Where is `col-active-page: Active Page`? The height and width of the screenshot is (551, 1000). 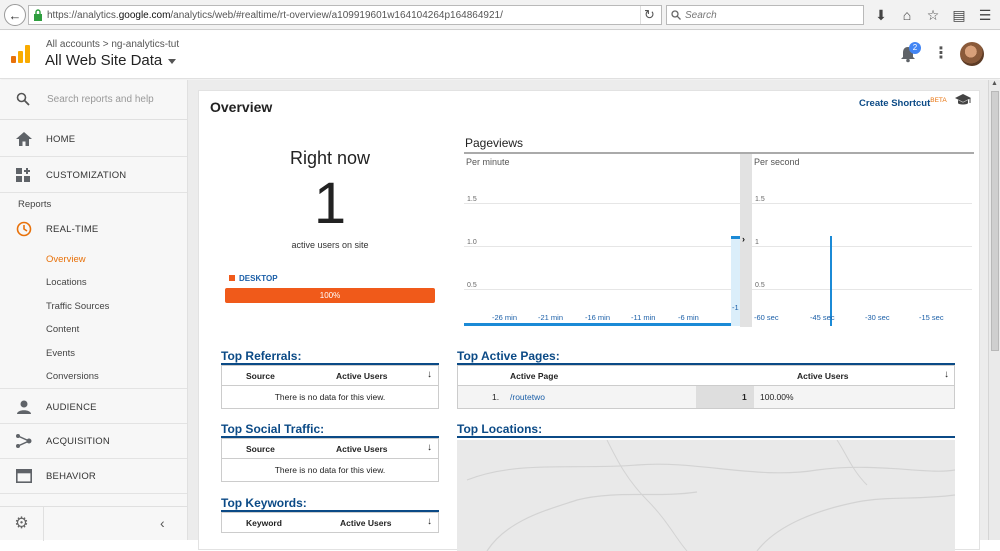 col-active-page: Active Page is located at coordinates (534, 376).